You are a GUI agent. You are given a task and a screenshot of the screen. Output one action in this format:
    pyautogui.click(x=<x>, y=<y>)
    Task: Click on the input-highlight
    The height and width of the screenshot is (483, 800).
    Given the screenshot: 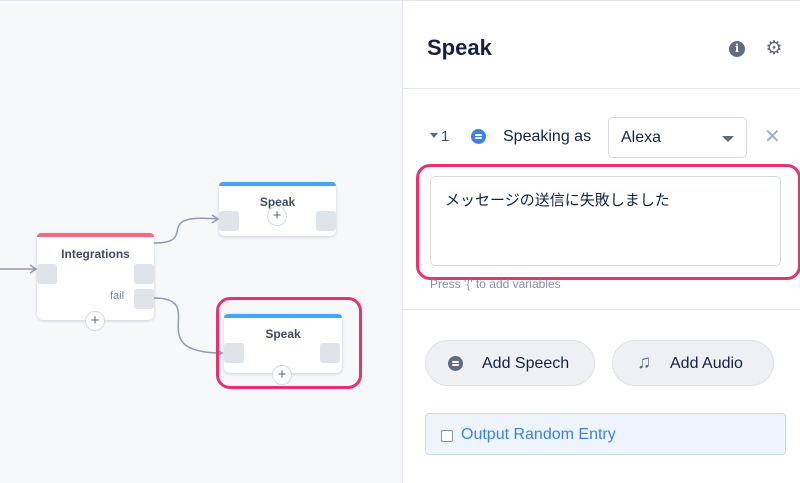 What is the action you would take?
    pyautogui.click(x=608, y=222)
    